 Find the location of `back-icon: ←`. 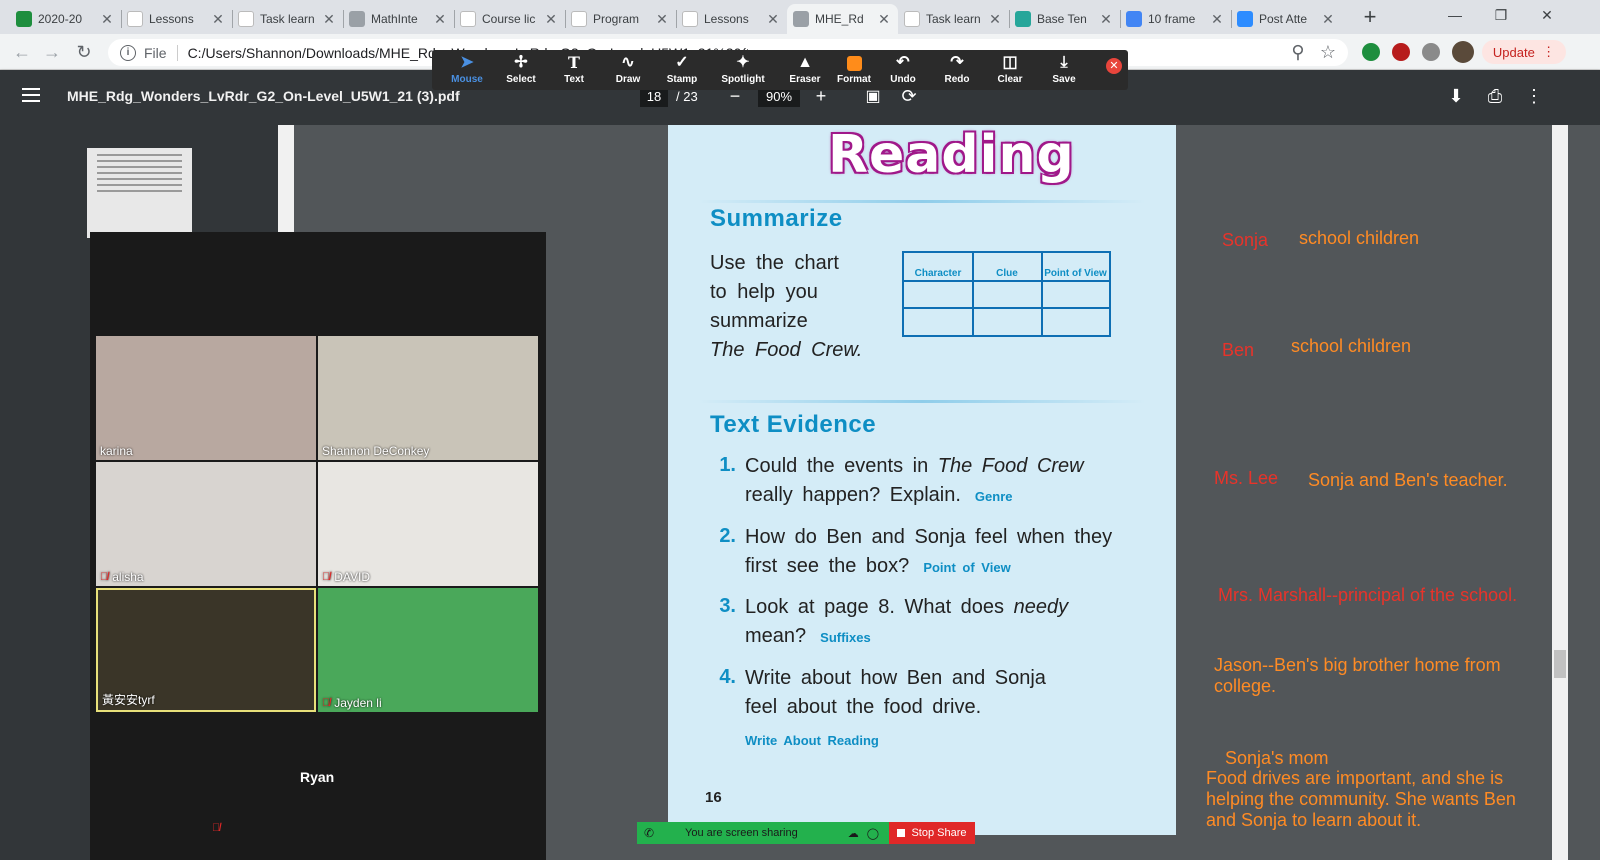

back-icon: ← is located at coordinates (22, 52).